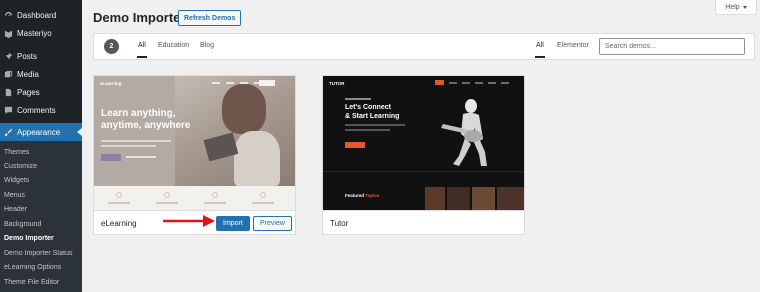 The width and height of the screenshot is (760, 292). I want to click on submenu-item-demo-importer: Demo Importer, so click(29, 238).